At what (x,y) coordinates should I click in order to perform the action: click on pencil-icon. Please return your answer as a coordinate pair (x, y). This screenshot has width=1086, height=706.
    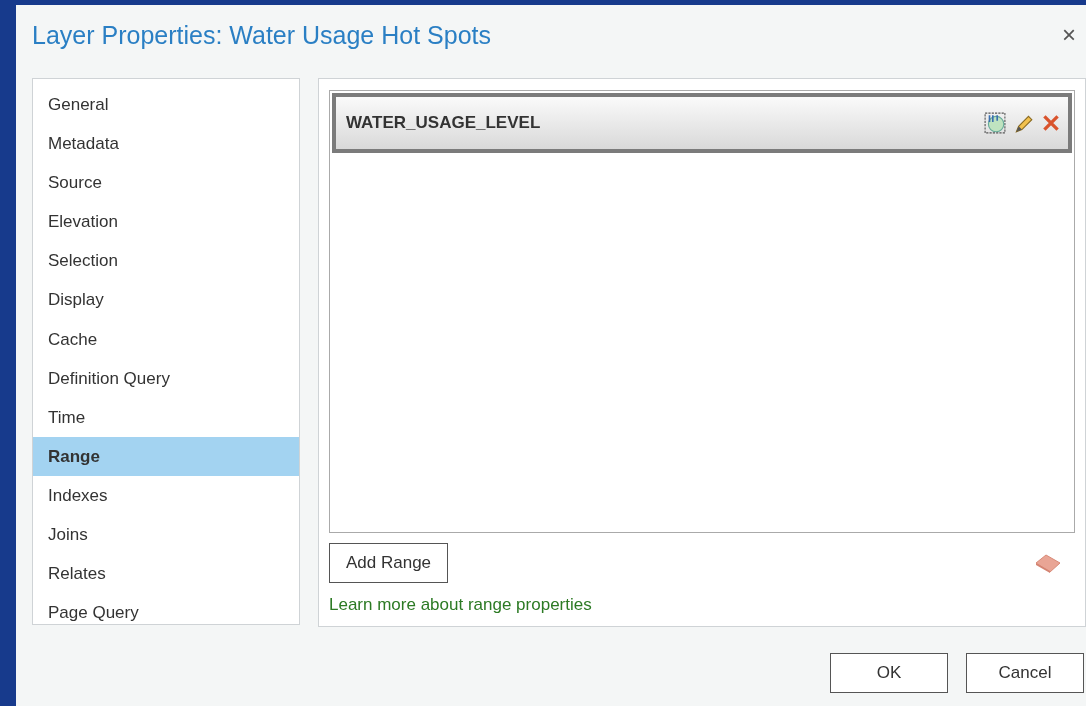
    Looking at the image, I should click on (1023, 123).